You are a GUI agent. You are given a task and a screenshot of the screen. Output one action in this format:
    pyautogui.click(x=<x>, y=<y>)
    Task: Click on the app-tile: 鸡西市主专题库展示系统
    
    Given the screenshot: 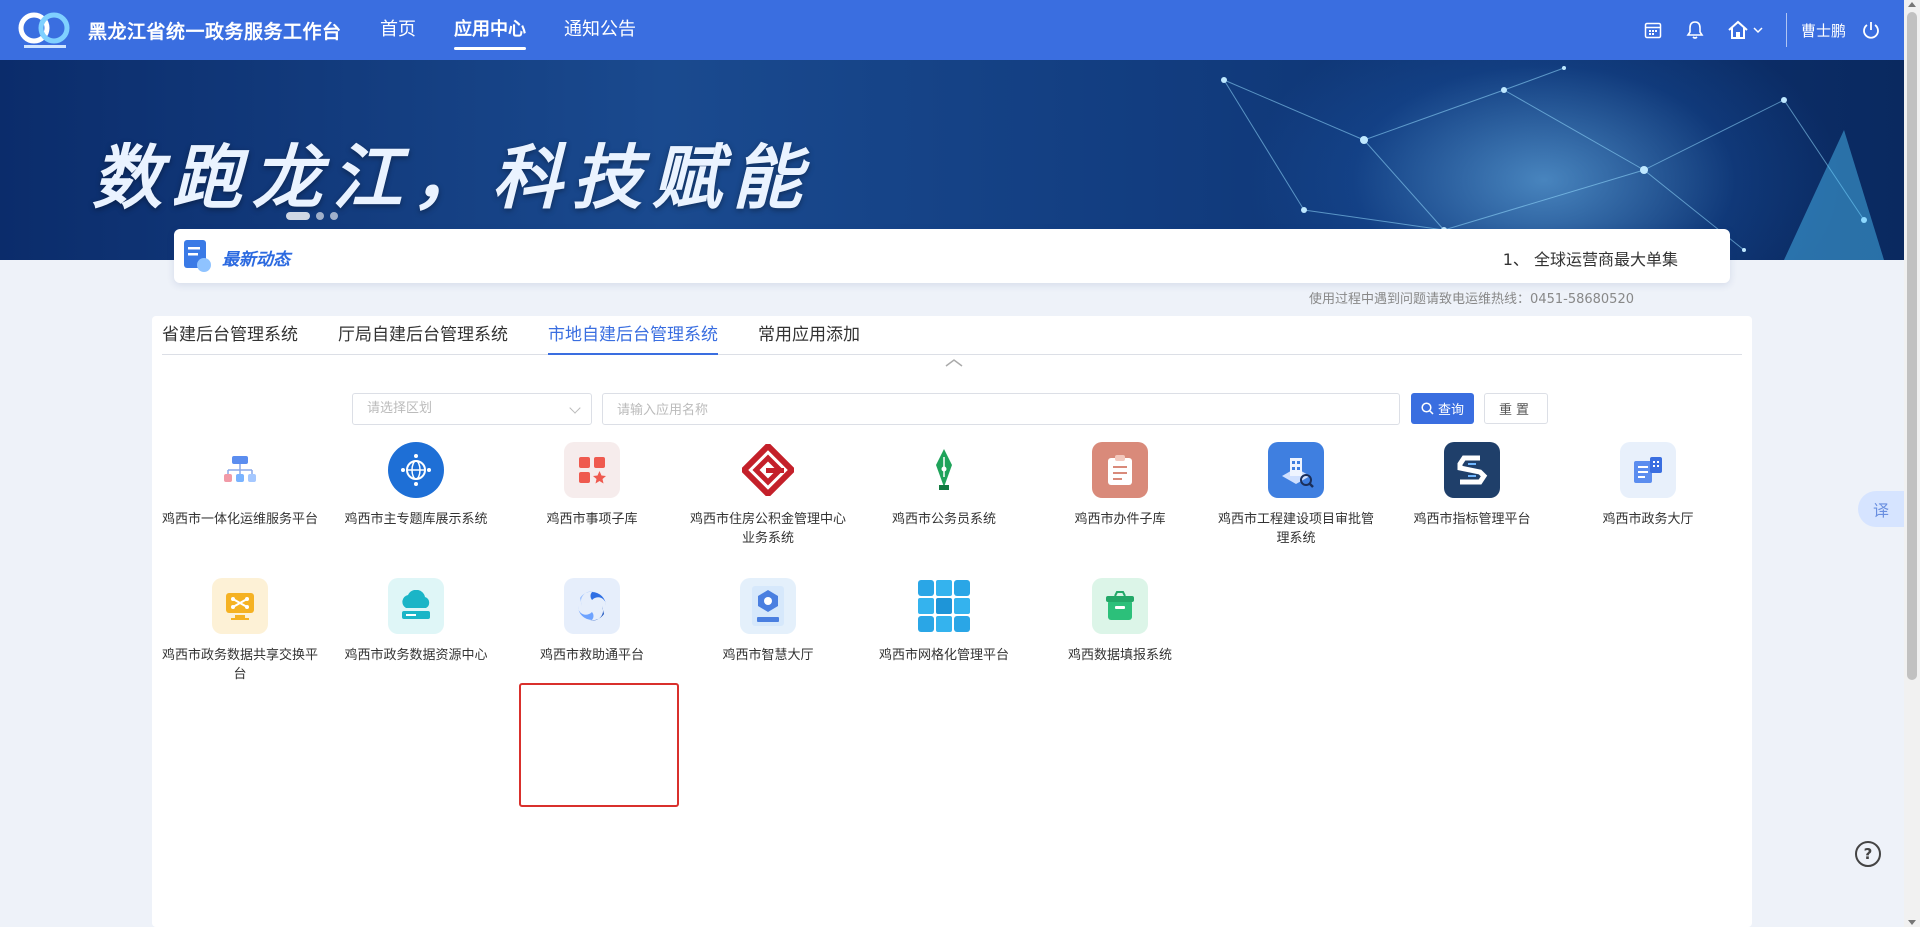 What is the action you would take?
    pyautogui.click(x=416, y=485)
    